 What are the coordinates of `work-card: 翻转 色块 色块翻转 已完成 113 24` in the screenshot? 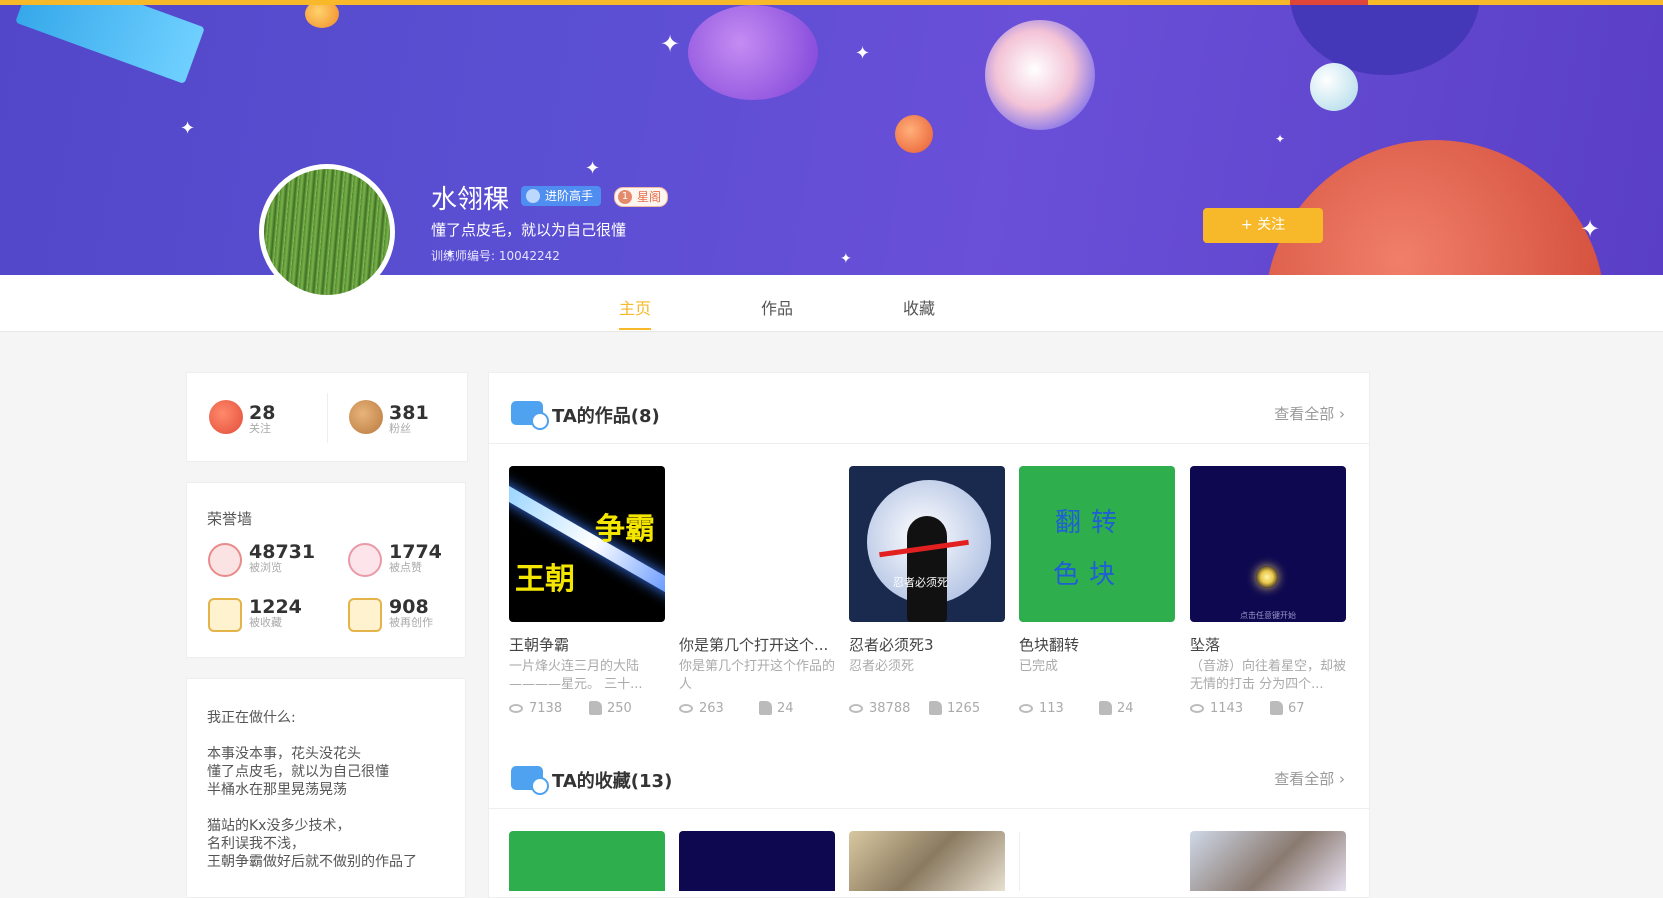 It's located at (1097, 591).